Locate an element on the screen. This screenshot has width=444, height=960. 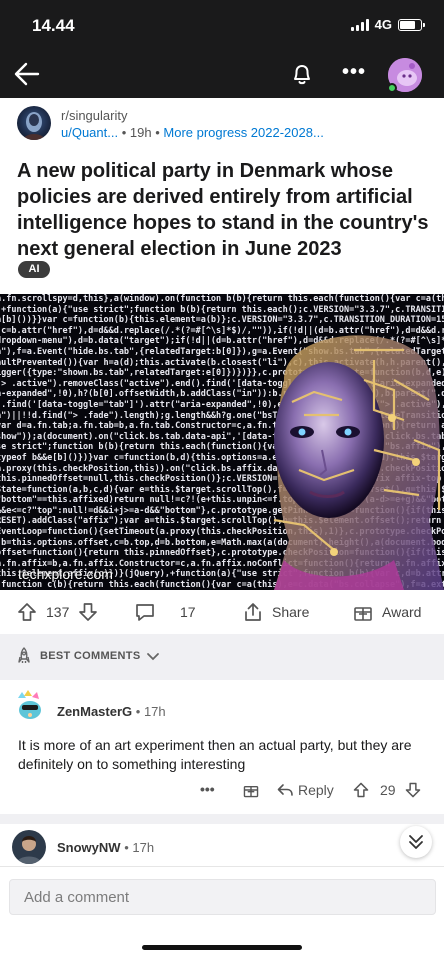
chevron-down-icon is located at coordinates (153, 657).